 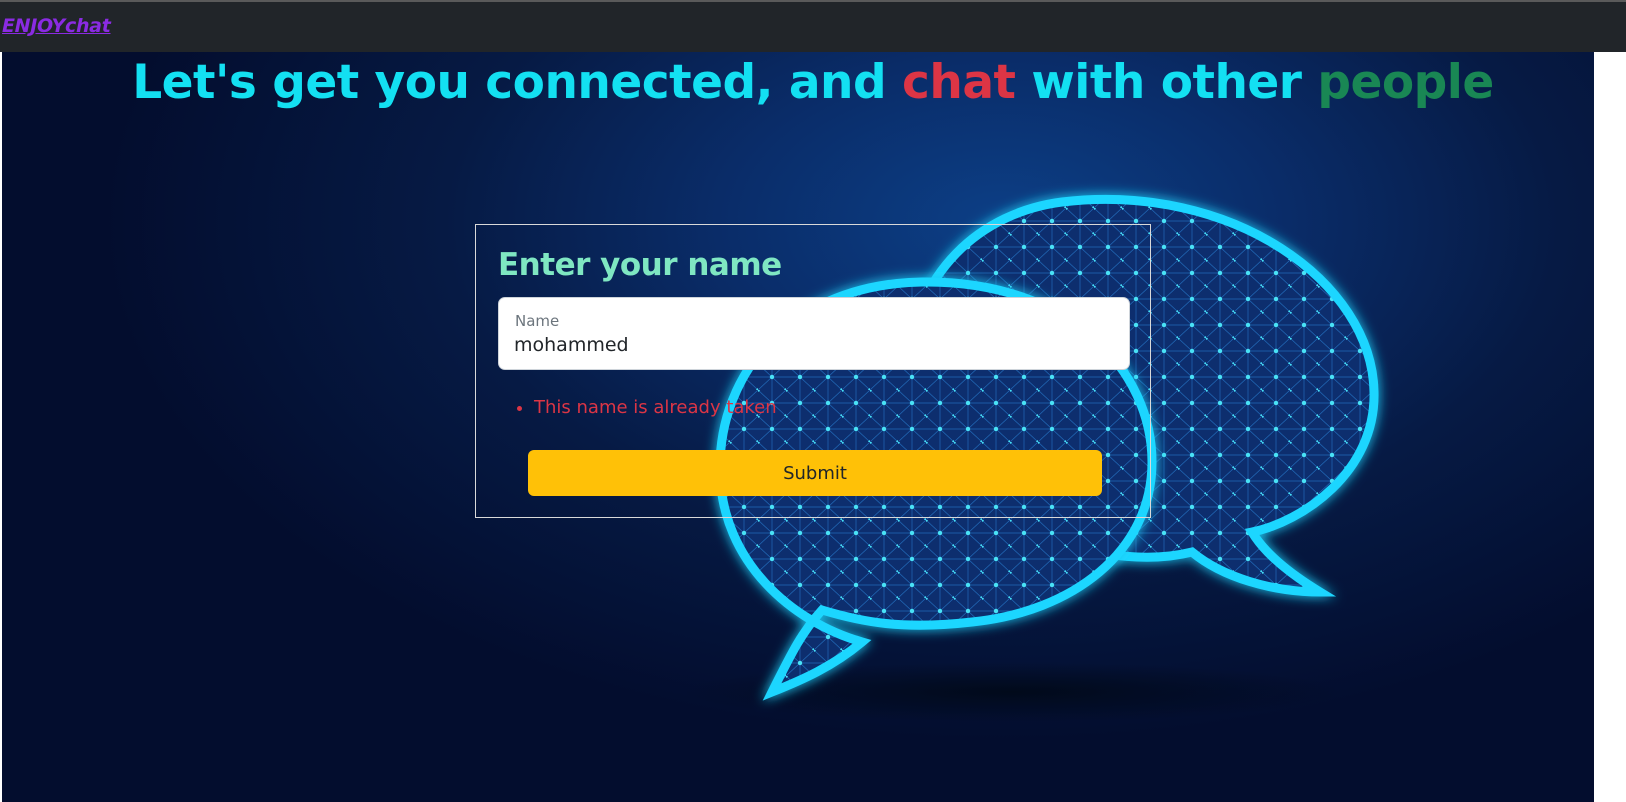 What do you see at coordinates (517, 82) in the screenshot?
I see `headline-part-1: Let's get you connected, and` at bounding box center [517, 82].